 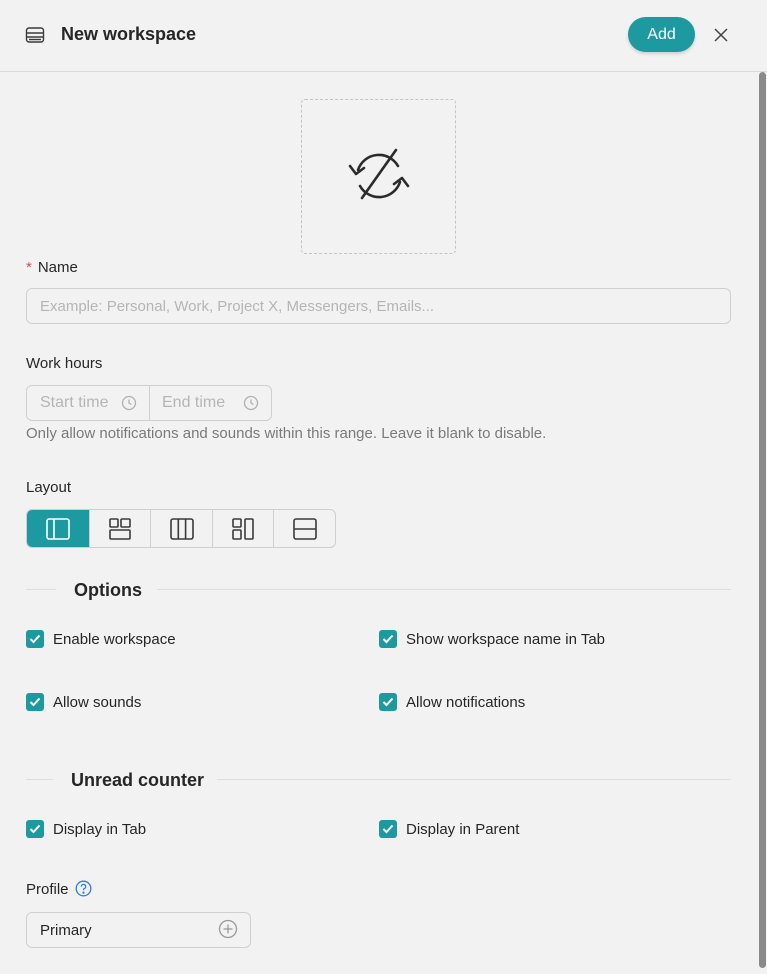 I want to click on profile-value: Primary, so click(x=66, y=930).